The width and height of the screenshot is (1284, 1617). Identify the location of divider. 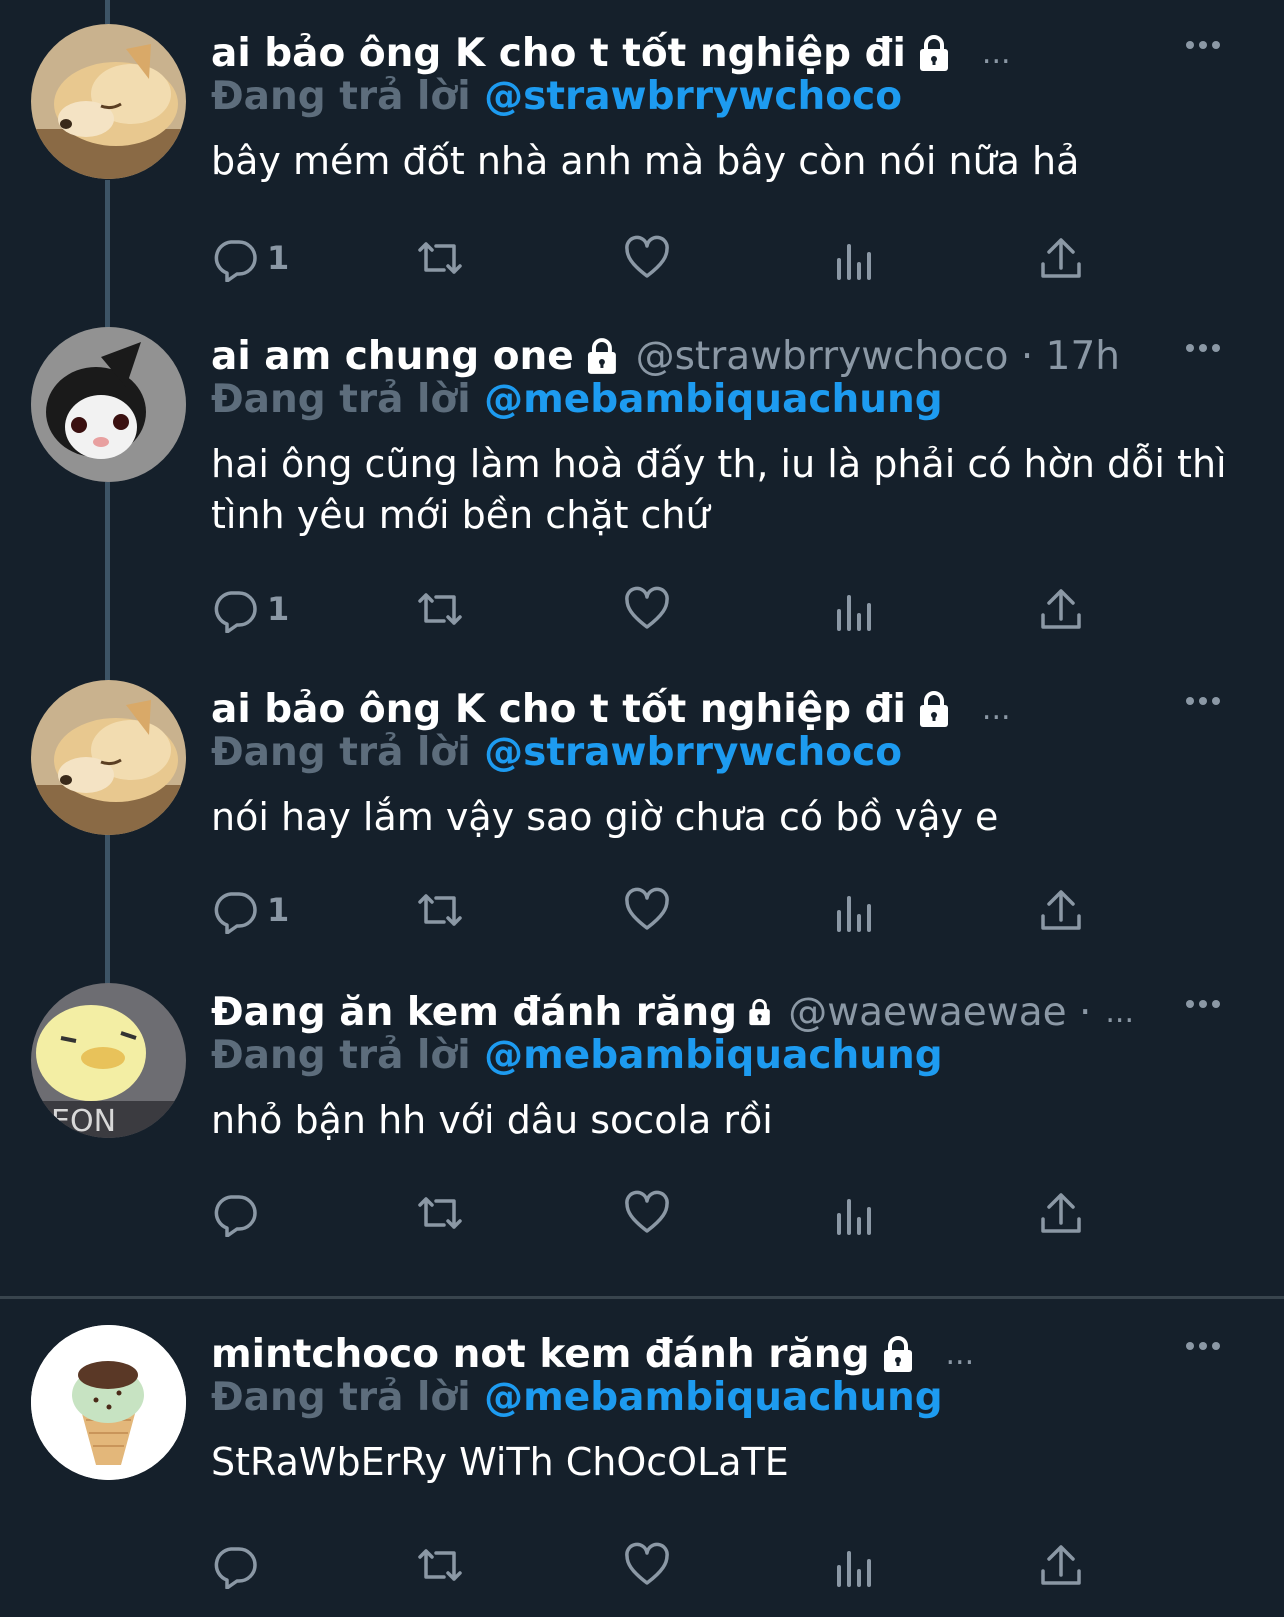
(642, 1297).